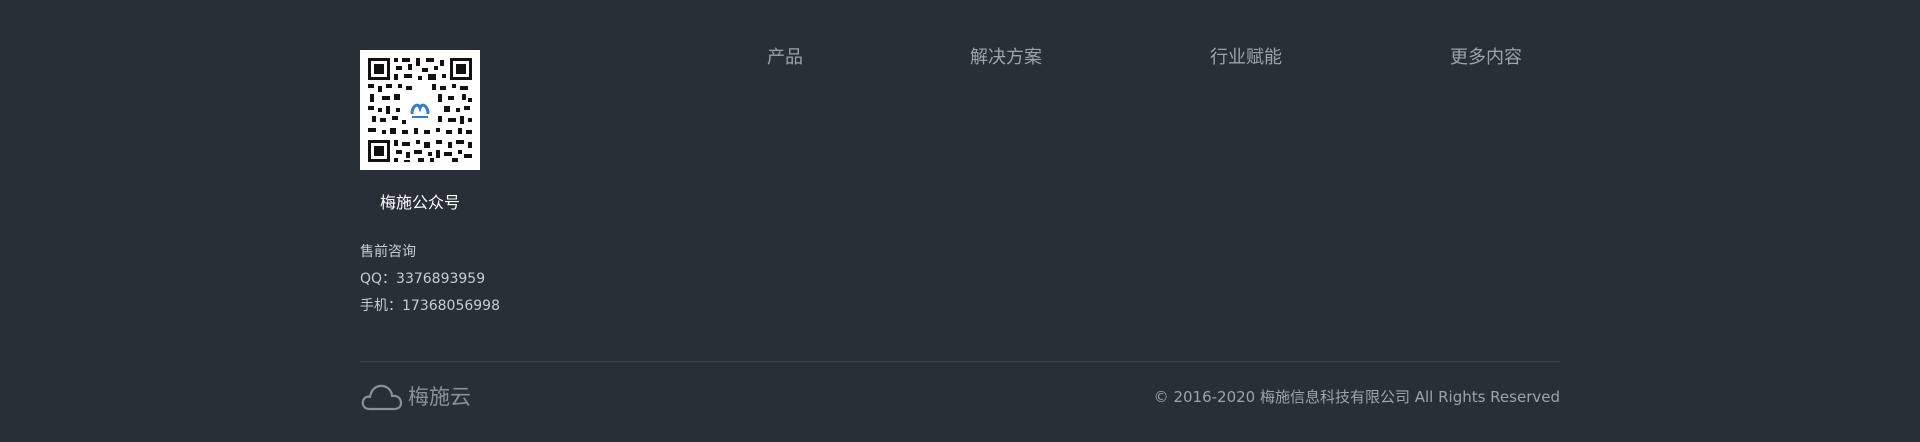 The image size is (1920, 442). What do you see at coordinates (430, 306) in the screenshot?
I see `contact-phone: 手机：17368056998` at bounding box center [430, 306].